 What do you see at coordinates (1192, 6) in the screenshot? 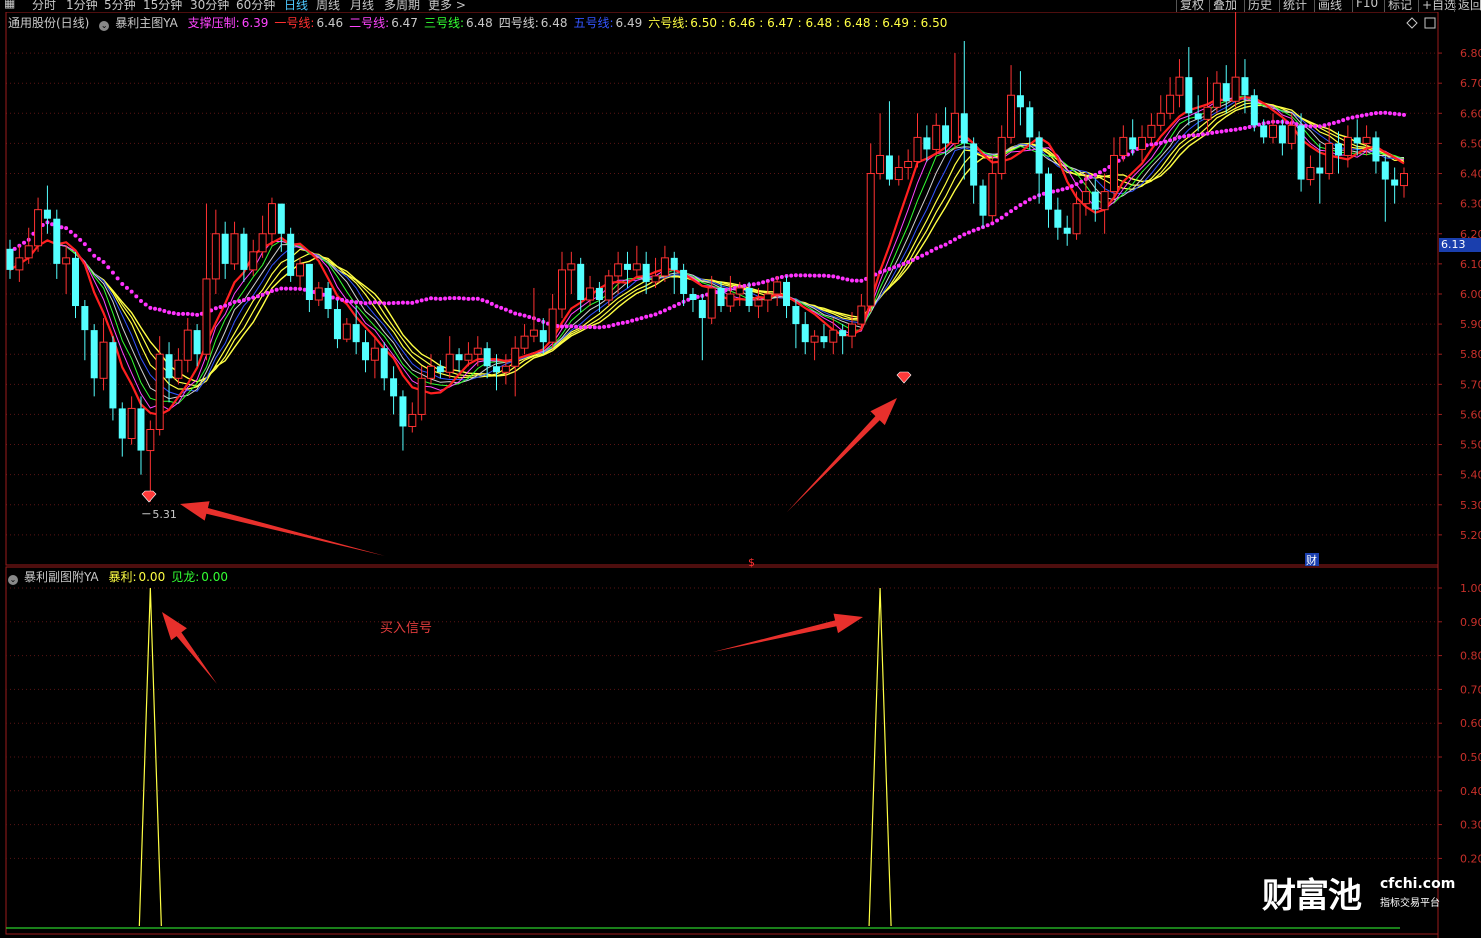
I see `toolbar-button: 复权` at bounding box center [1192, 6].